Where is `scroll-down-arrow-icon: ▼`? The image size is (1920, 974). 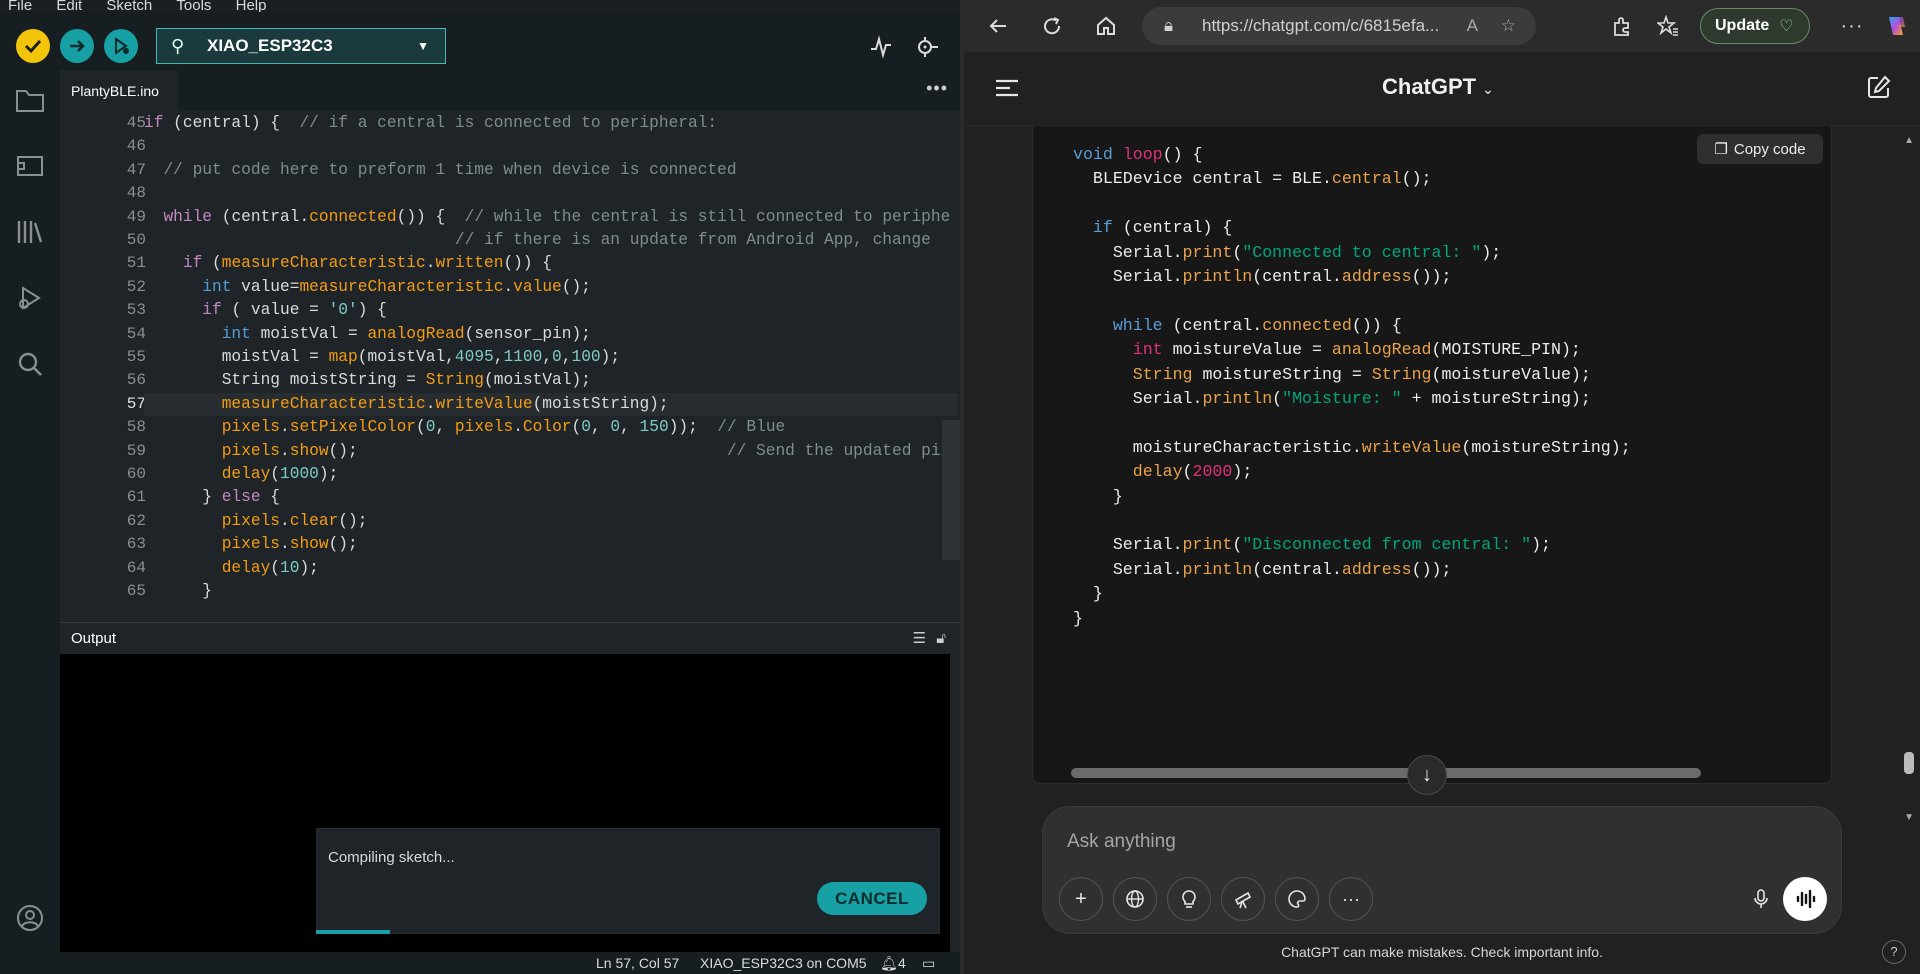 scroll-down-arrow-icon: ▼ is located at coordinates (1909, 817).